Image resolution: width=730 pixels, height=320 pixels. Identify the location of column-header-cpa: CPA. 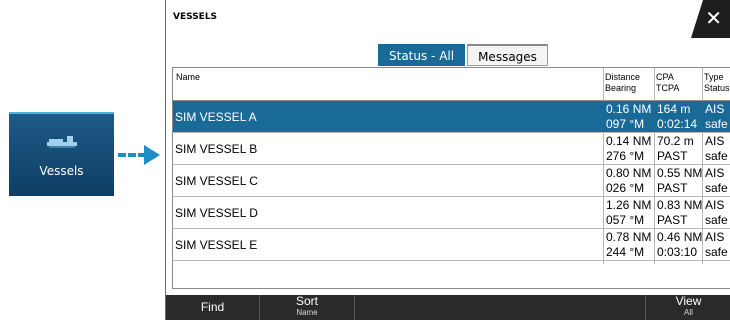
(665, 77).